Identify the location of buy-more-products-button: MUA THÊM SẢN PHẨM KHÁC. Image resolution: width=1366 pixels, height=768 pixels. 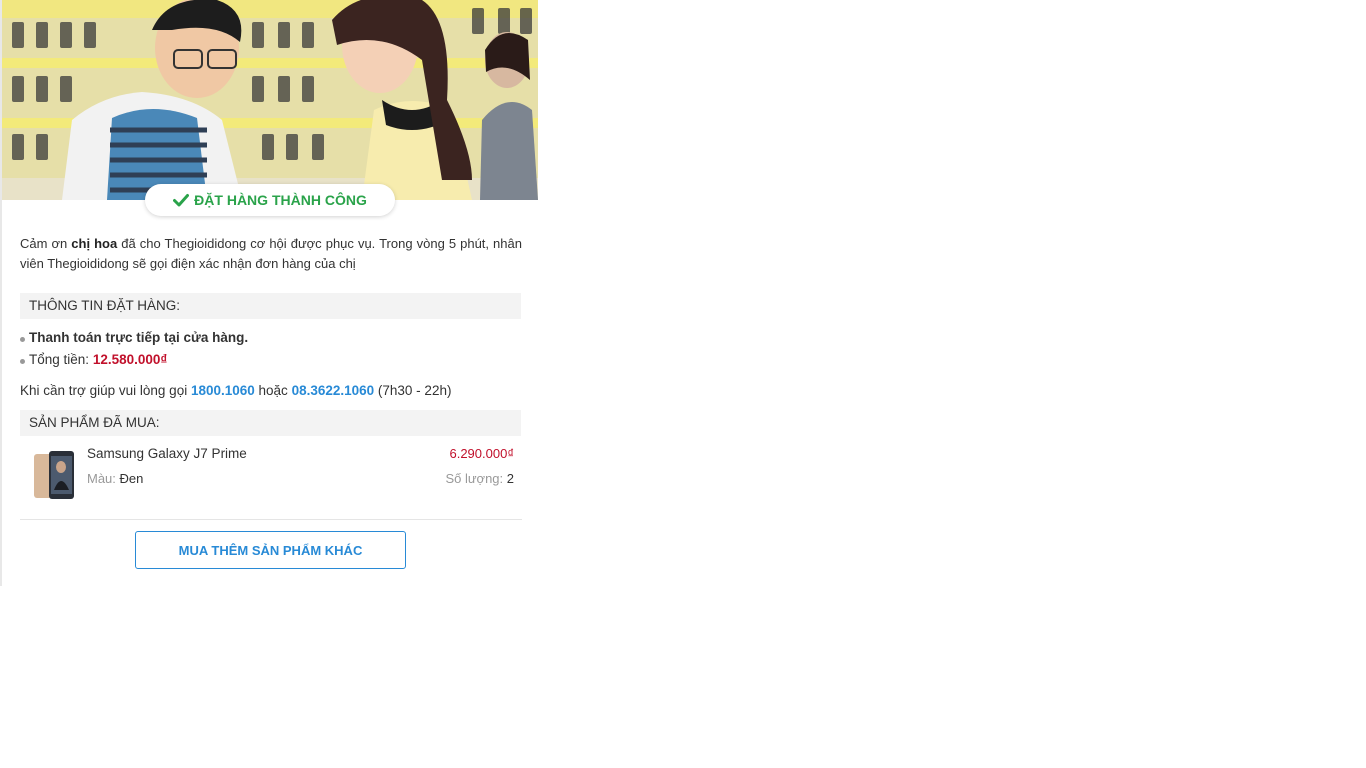
(270, 550).